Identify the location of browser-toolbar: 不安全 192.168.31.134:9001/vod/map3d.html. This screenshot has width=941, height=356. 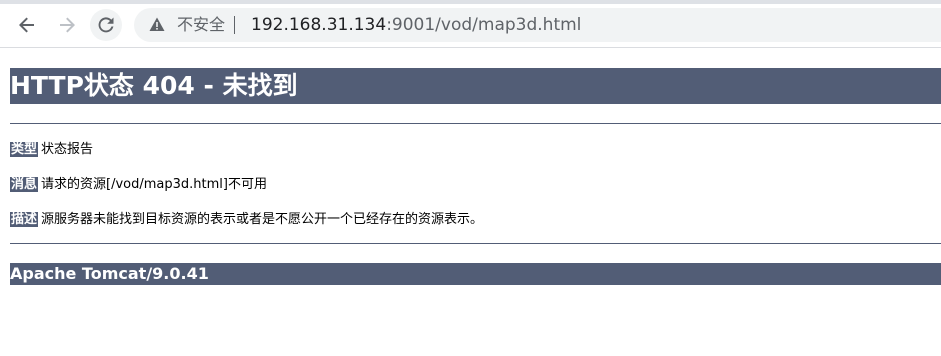
(470, 24).